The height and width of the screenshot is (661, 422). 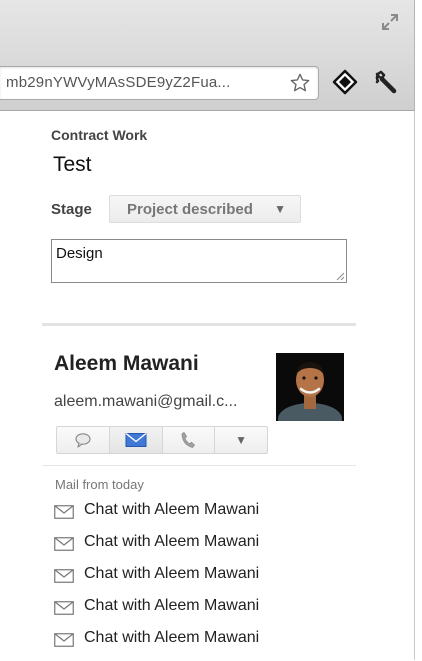 I want to click on avatar, so click(x=310, y=387).